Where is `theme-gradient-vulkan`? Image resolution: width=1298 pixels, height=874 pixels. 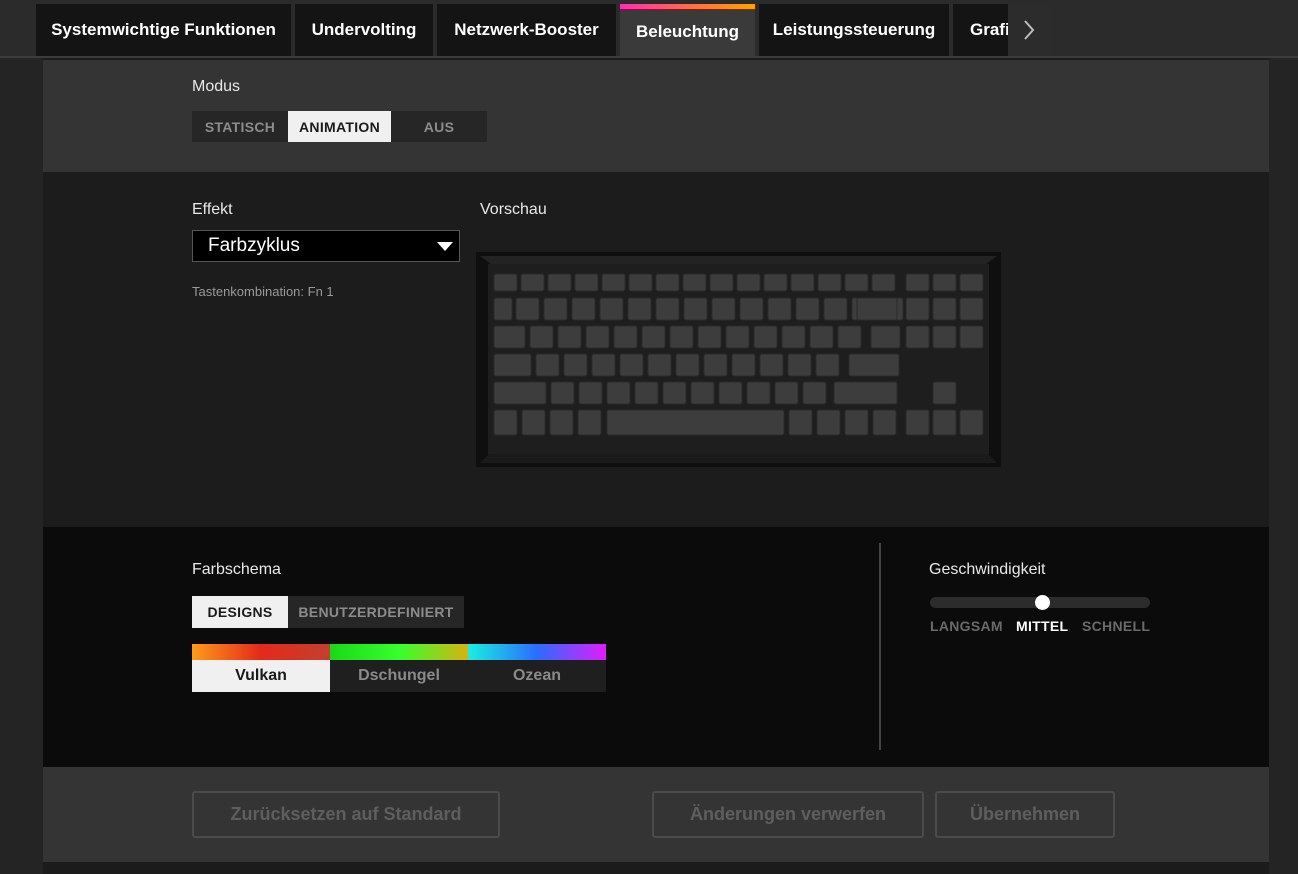
theme-gradient-vulkan is located at coordinates (261, 652).